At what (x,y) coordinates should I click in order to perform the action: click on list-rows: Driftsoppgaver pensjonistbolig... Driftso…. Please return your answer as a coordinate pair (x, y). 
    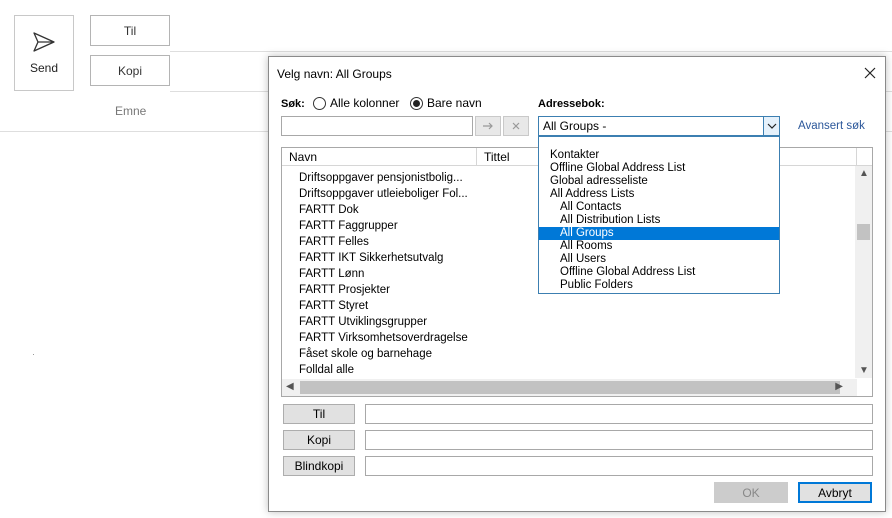
    Looking at the image, I should click on (383, 274).